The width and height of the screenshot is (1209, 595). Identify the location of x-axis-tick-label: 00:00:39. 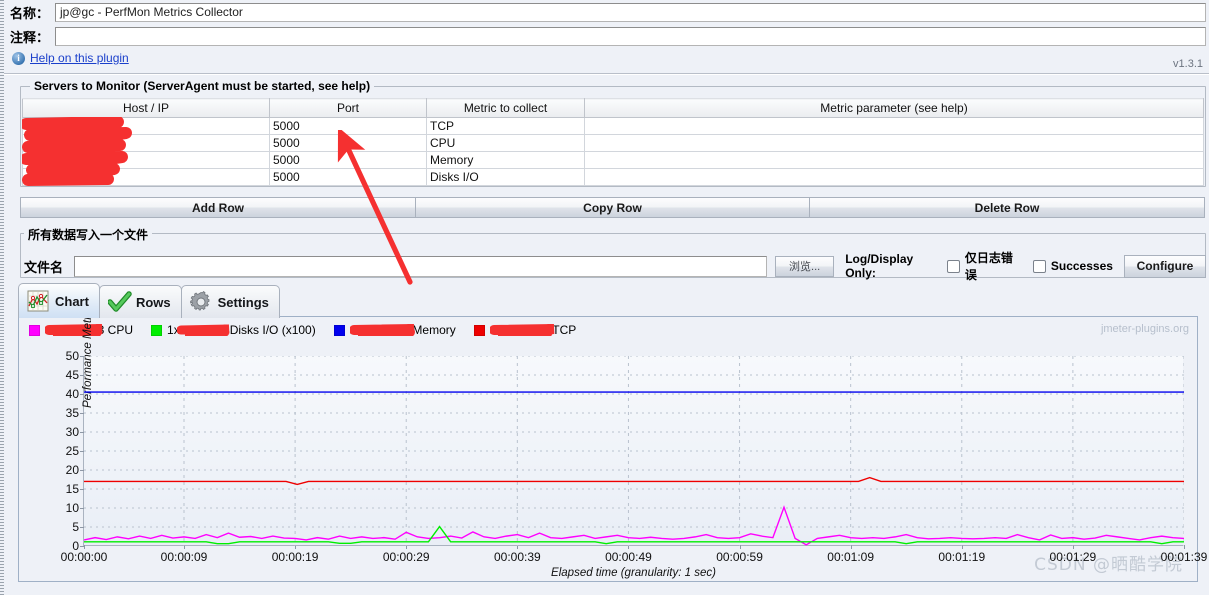
(517, 557).